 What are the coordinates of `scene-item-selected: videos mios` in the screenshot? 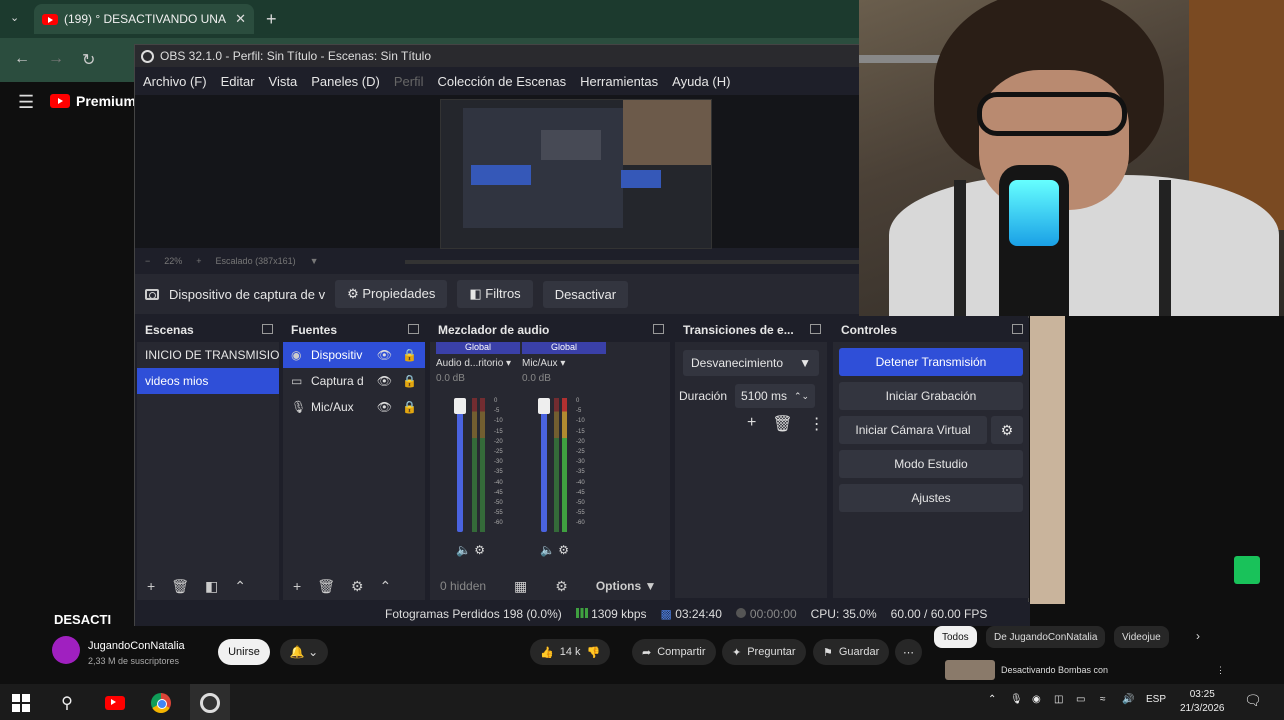 It's located at (208, 381).